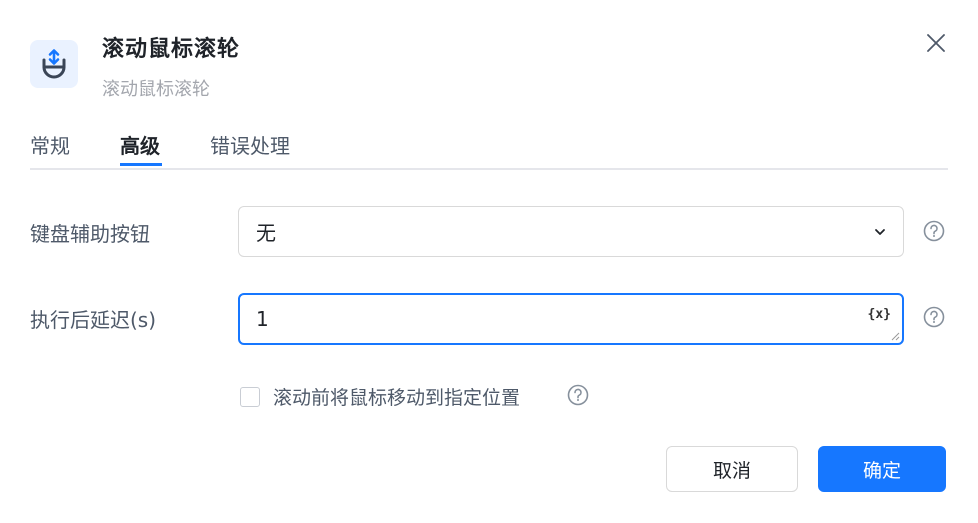  What do you see at coordinates (262, 319) in the screenshot?
I see `delay-after-value: 1` at bounding box center [262, 319].